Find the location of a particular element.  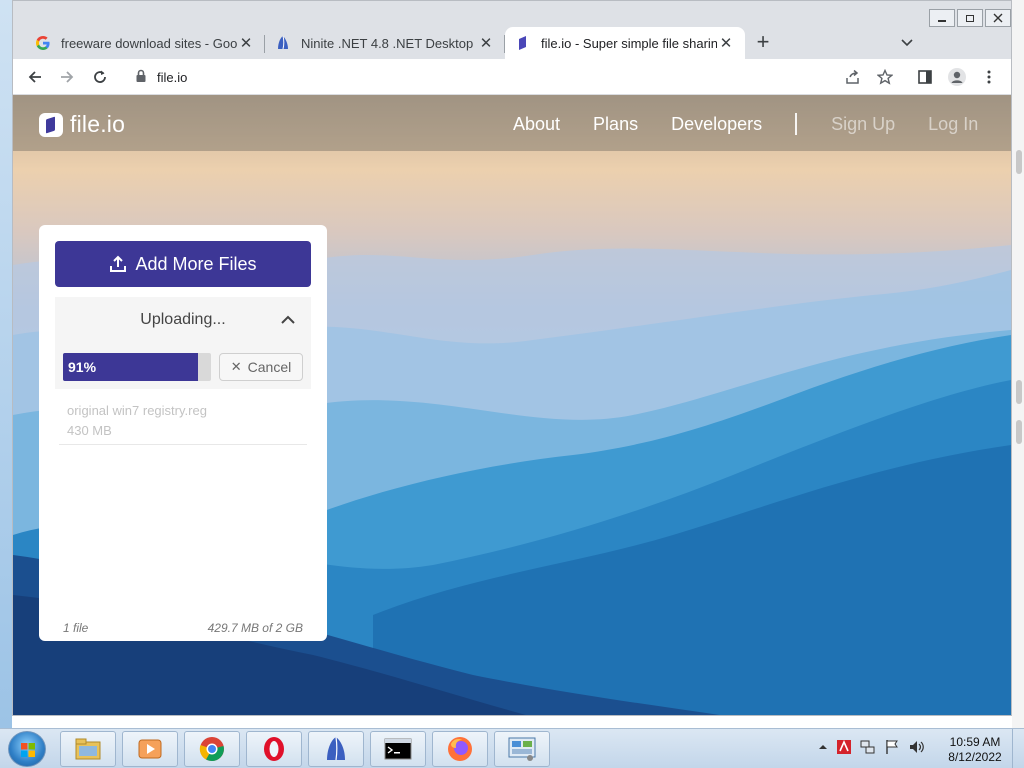

nav-developers: Developers is located at coordinates (716, 124).